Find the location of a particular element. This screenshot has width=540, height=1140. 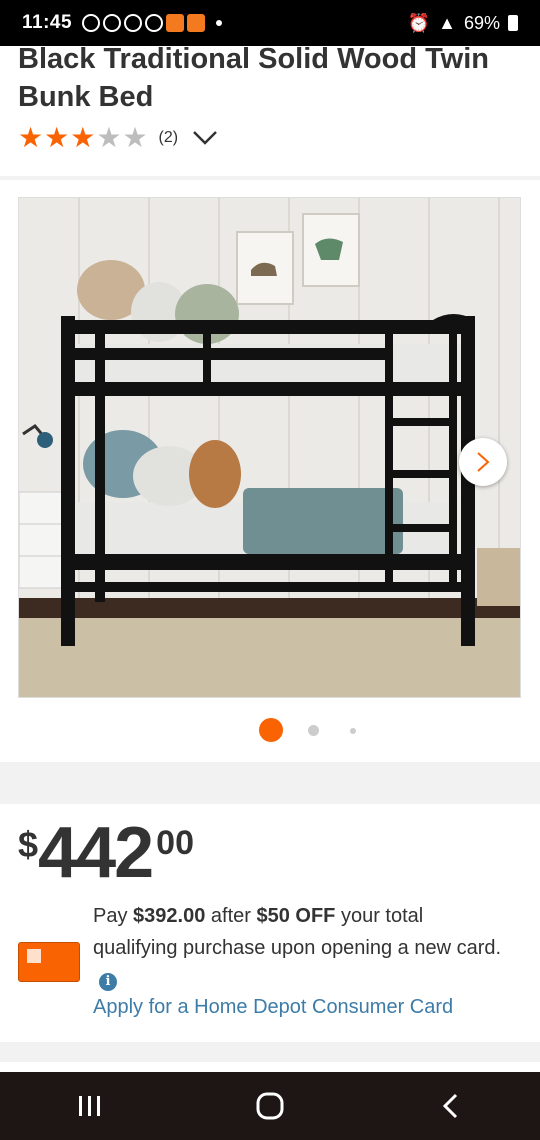

system-nav-bar is located at coordinates (270, 1106).